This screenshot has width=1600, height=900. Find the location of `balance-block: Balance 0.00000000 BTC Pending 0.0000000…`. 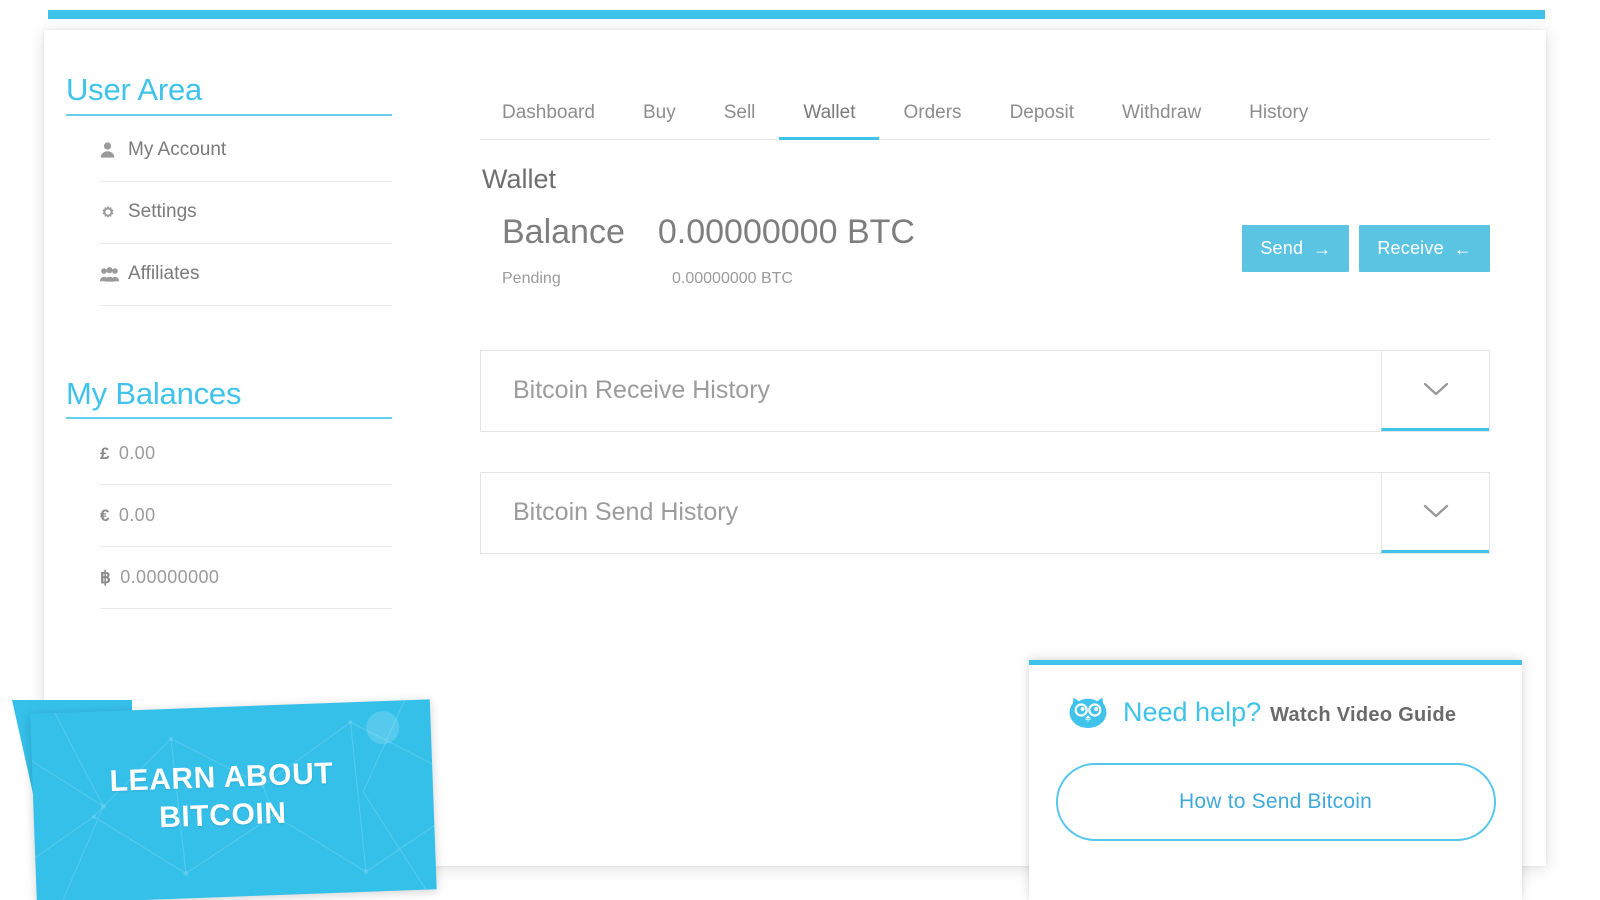

balance-block: Balance 0.00000000 BTC Pending 0.0000000… is located at coordinates (985, 249).